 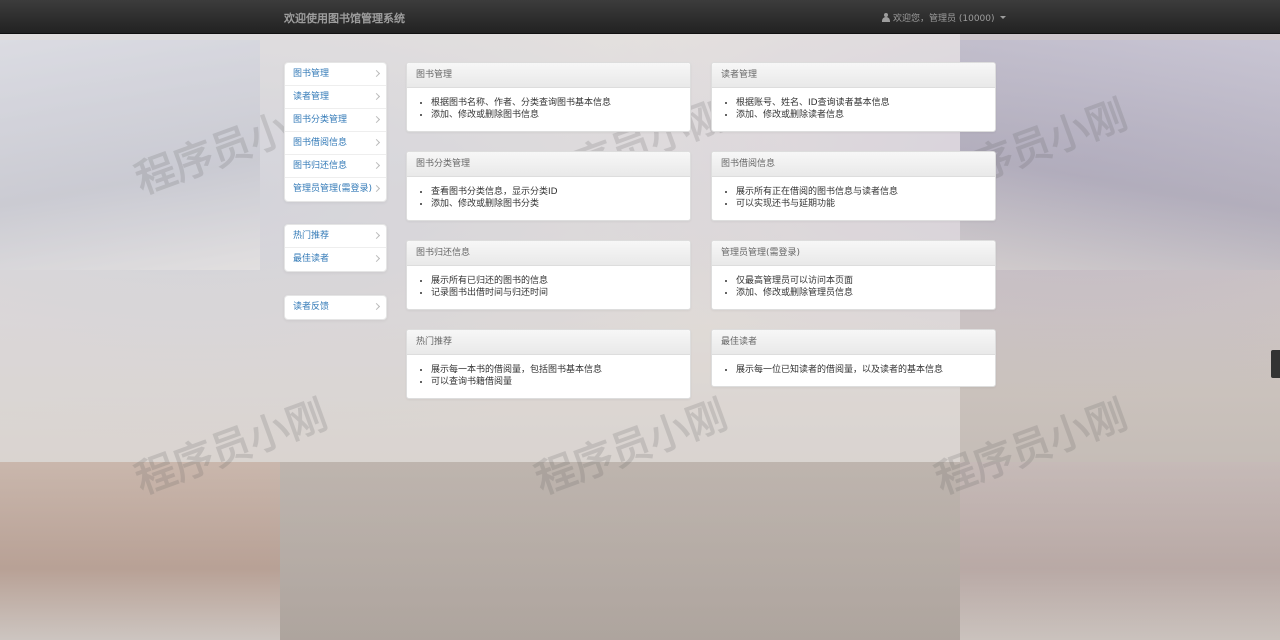 What do you see at coordinates (560, 281) in the screenshot?
I see `panel-list-item: 展示所有已归还的图书的信息` at bounding box center [560, 281].